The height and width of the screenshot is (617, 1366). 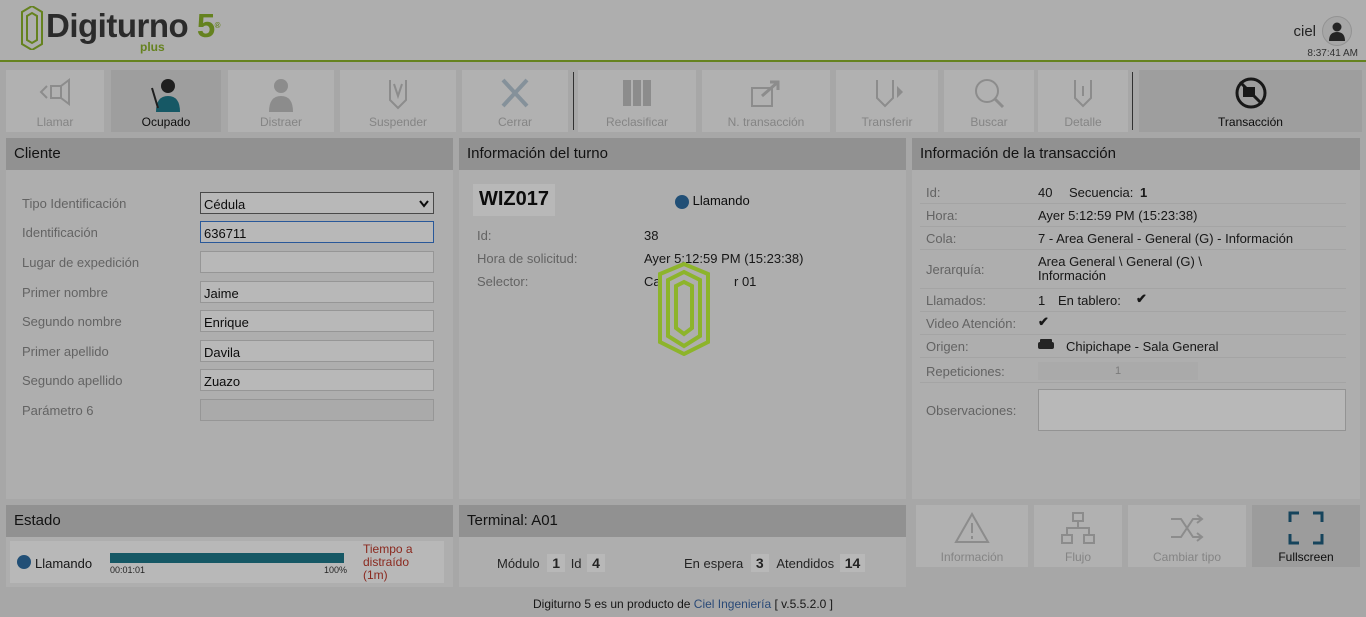 I want to click on tx-video-label: Video Atención:, so click(x=971, y=323).